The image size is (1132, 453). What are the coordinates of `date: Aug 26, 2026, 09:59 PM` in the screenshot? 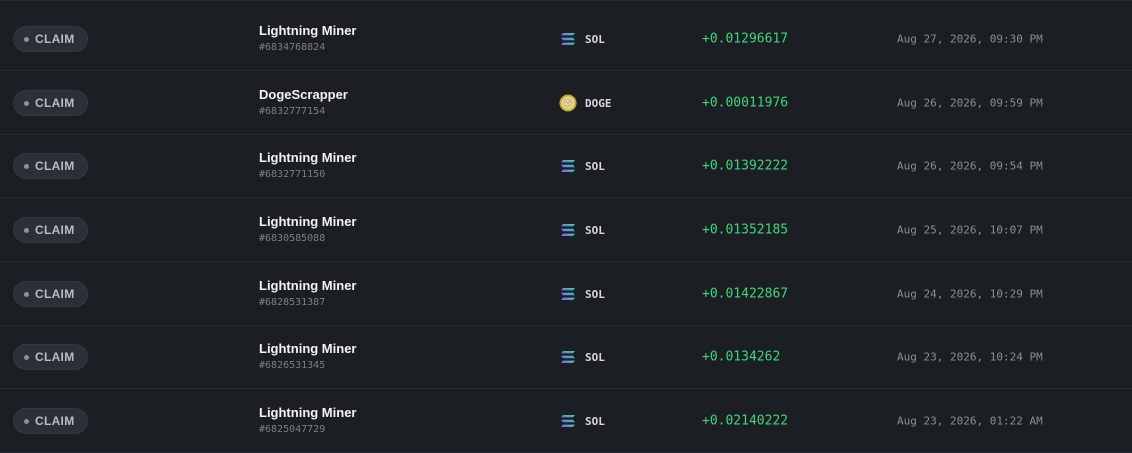 It's located at (970, 103).